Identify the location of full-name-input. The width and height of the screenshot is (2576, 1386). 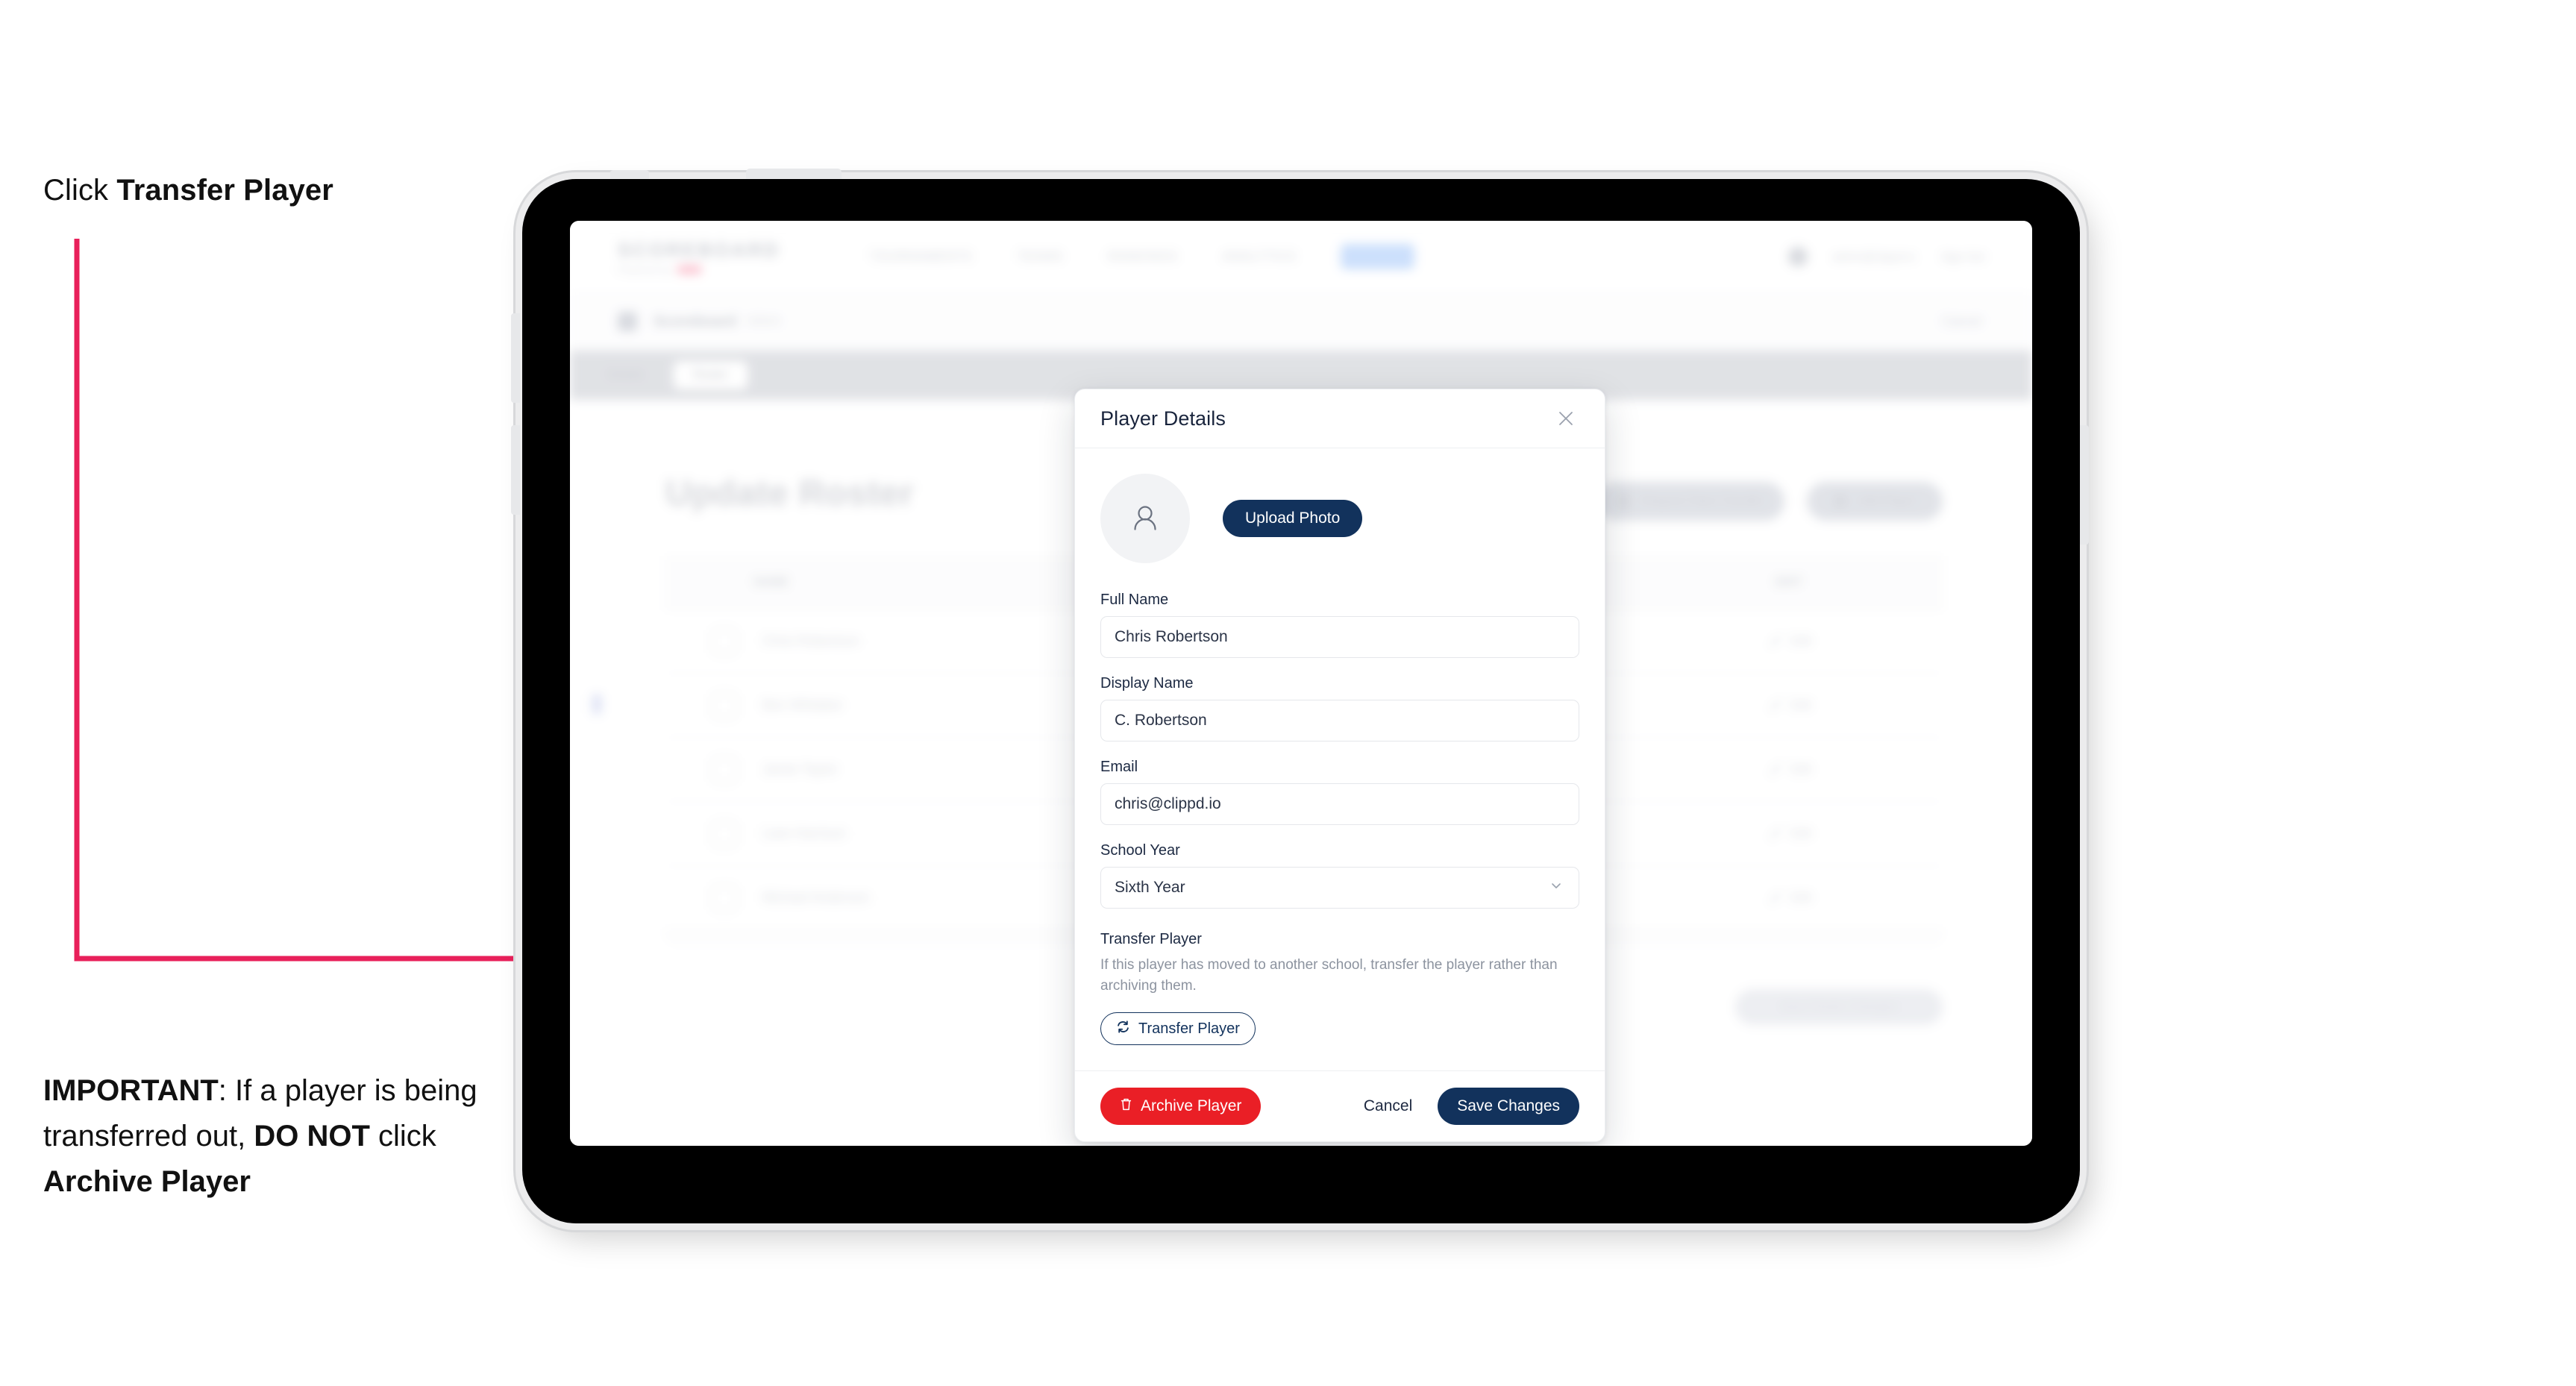
(1339, 637).